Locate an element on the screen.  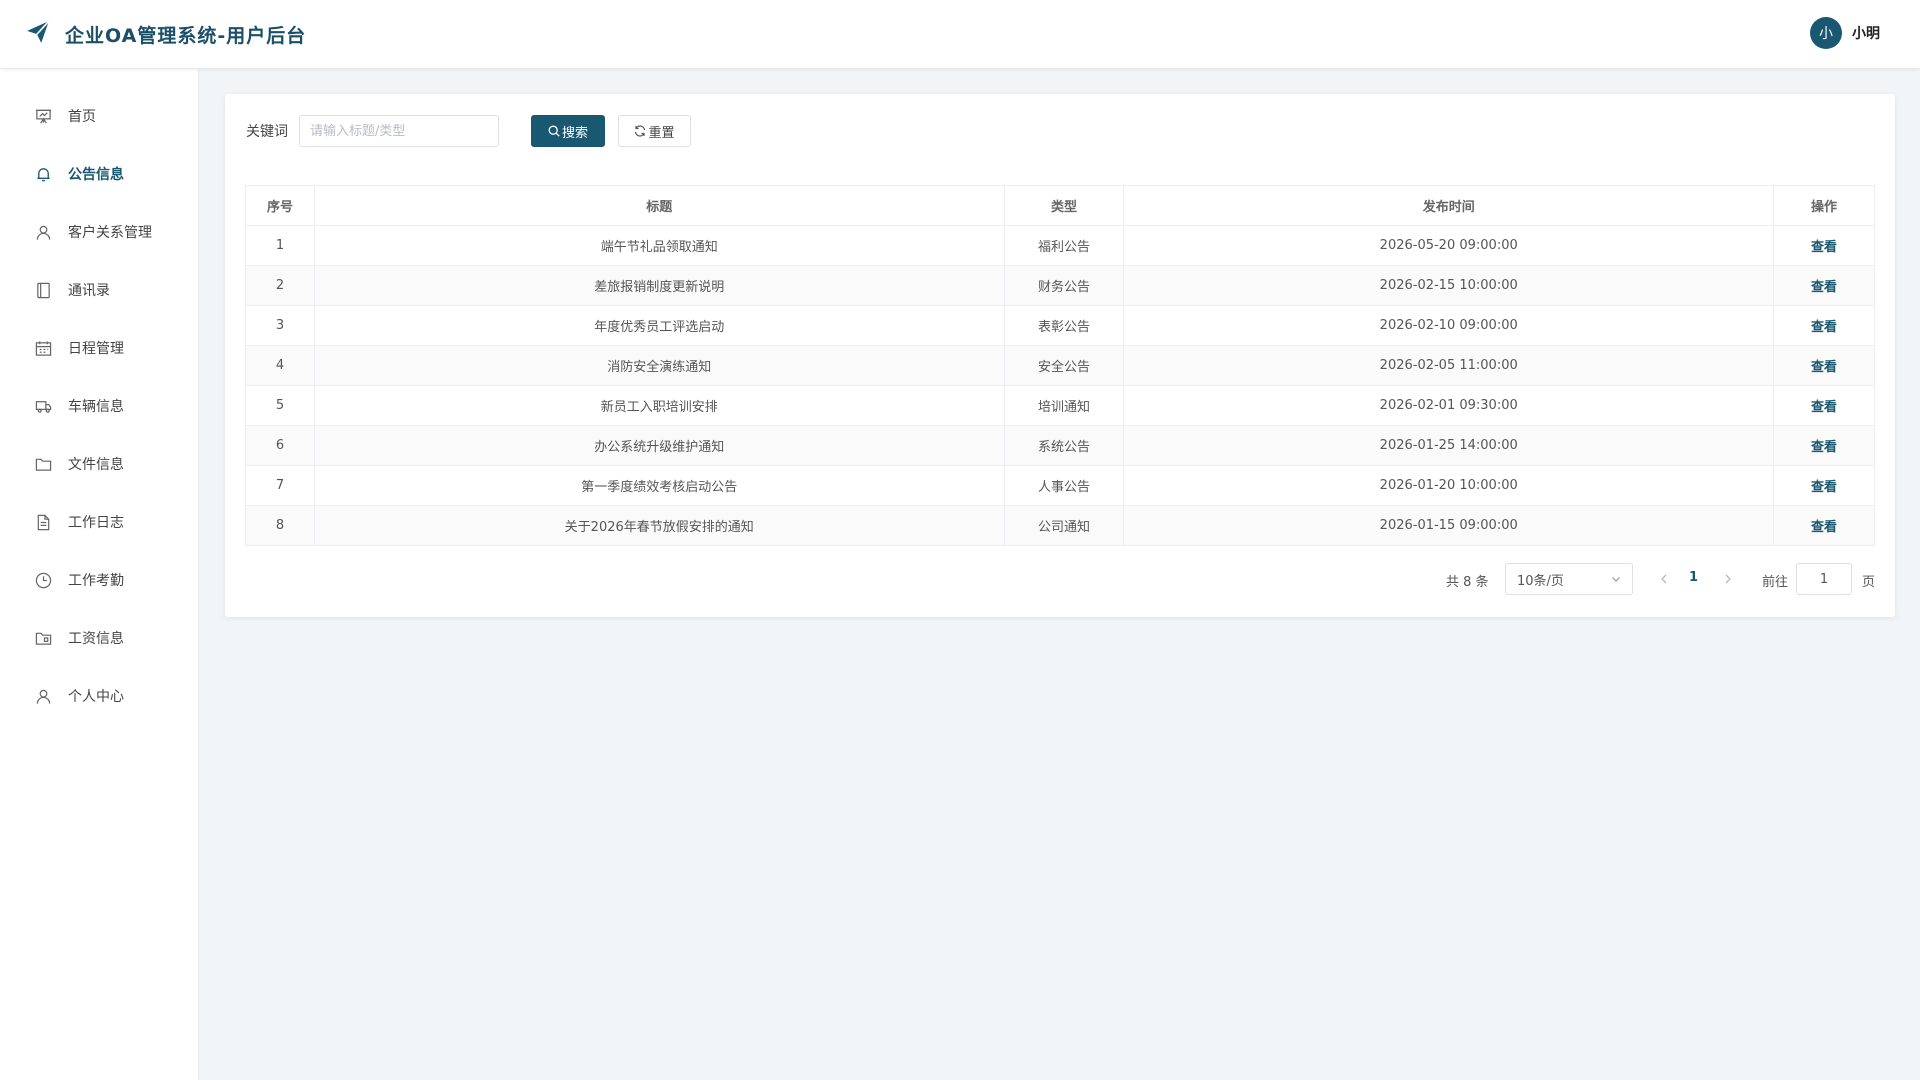
sidebar-item-crm: 客户关系管理 is located at coordinates (99, 232).